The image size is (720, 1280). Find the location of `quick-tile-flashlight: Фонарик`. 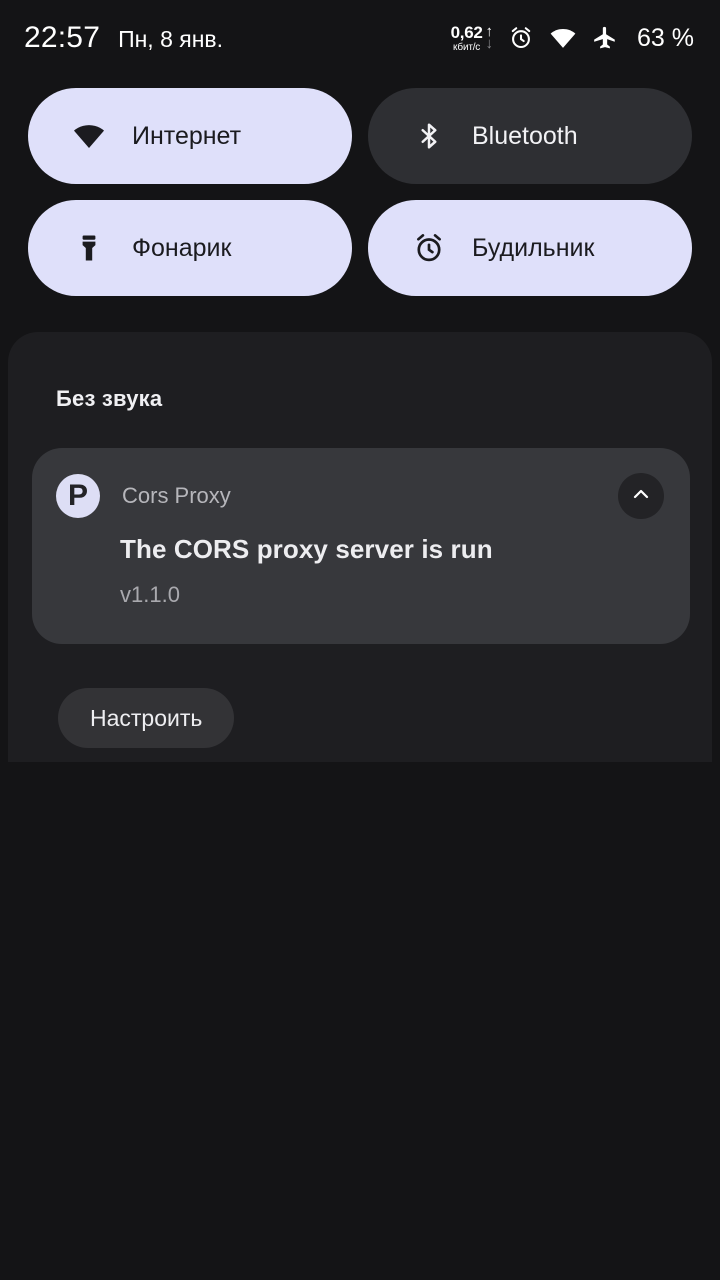

quick-tile-flashlight: Фонарик is located at coordinates (190, 248).